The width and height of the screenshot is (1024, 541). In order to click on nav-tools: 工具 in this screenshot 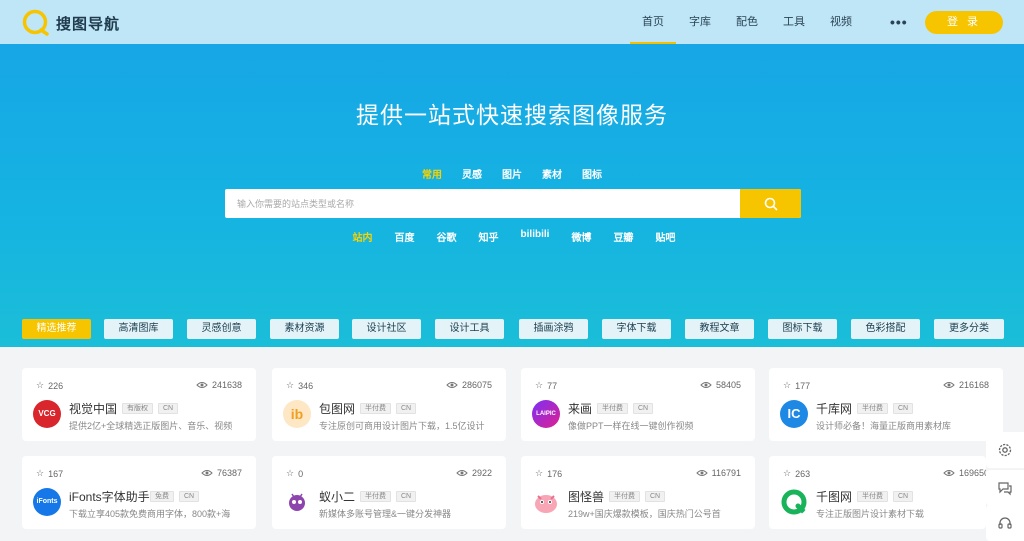, I will do `click(794, 22)`.